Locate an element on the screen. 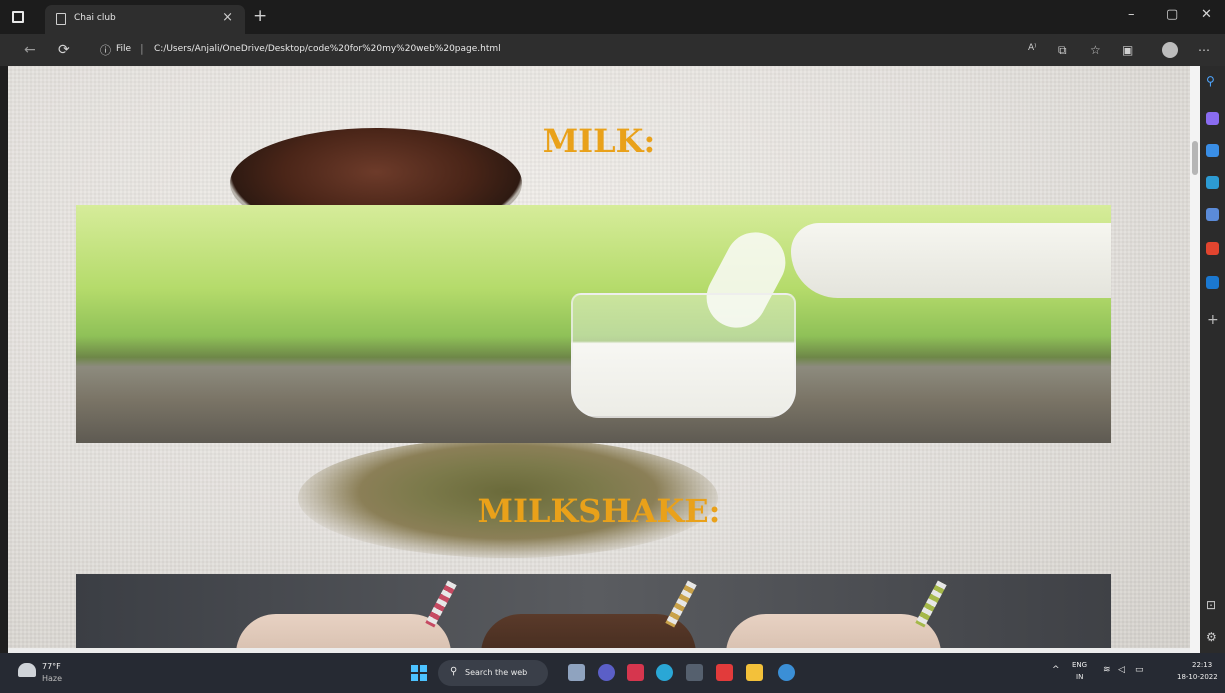 The width and height of the screenshot is (1225, 693). tag-icon is located at coordinates (1212, 150).